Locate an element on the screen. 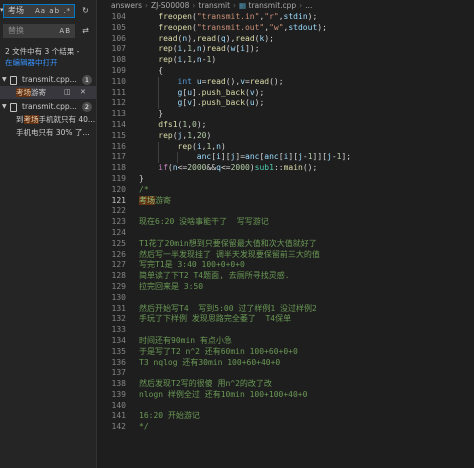  search-options: Aa ab .* is located at coordinates (53, 11).